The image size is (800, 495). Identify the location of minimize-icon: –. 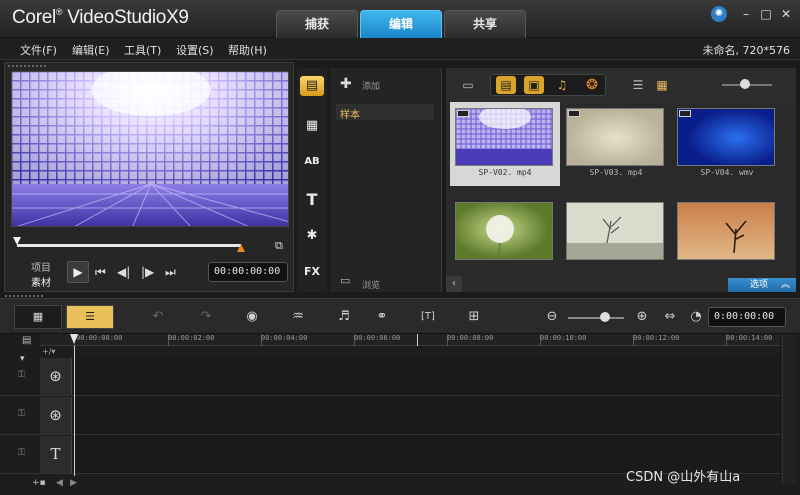
(746, 14).